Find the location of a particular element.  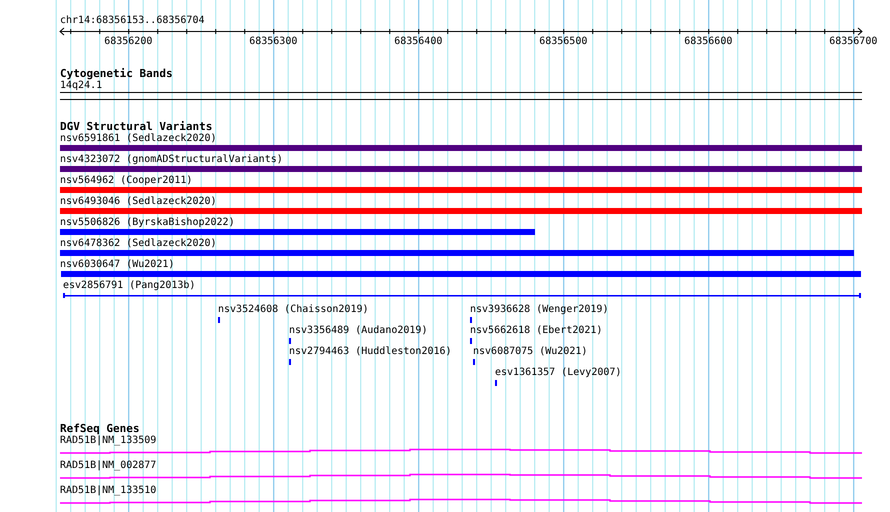

variant-label: nsv4323072 (gnomADStructuralVariants) is located at coordinates (171, 160).